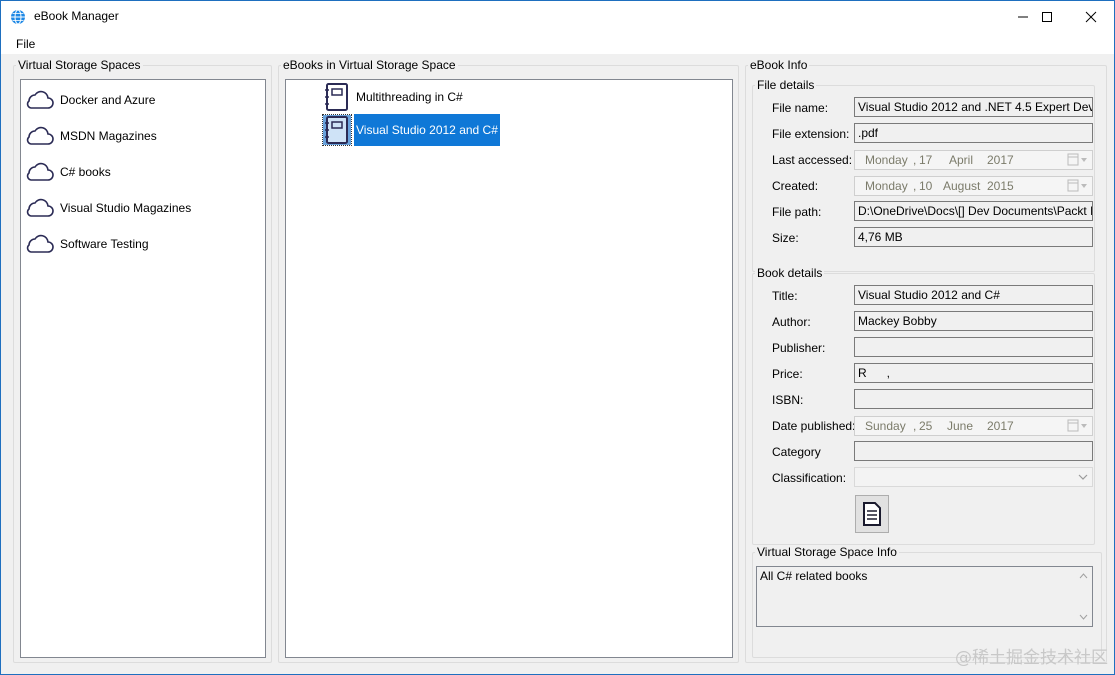 The image size is (1115, 675). Describe the element at coordinates (973, 321) in the screenshot. I see `author-field: Mackey Bobby` at that location.